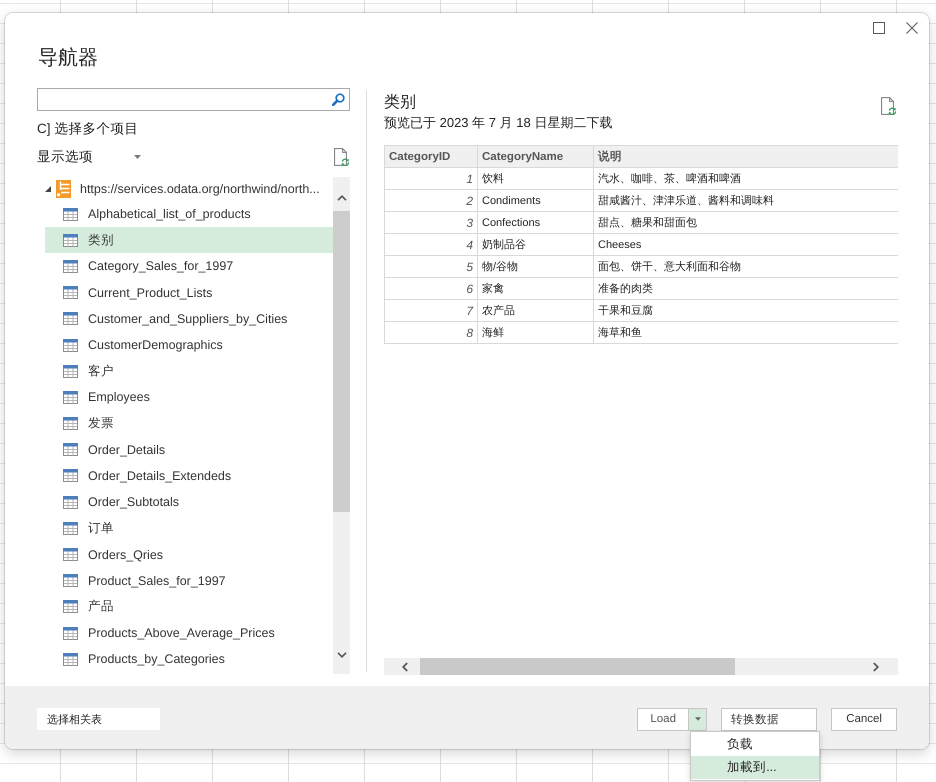  Describe the element at coordinates (912, 28) in the screenshot. I see `close-icon` at that location.